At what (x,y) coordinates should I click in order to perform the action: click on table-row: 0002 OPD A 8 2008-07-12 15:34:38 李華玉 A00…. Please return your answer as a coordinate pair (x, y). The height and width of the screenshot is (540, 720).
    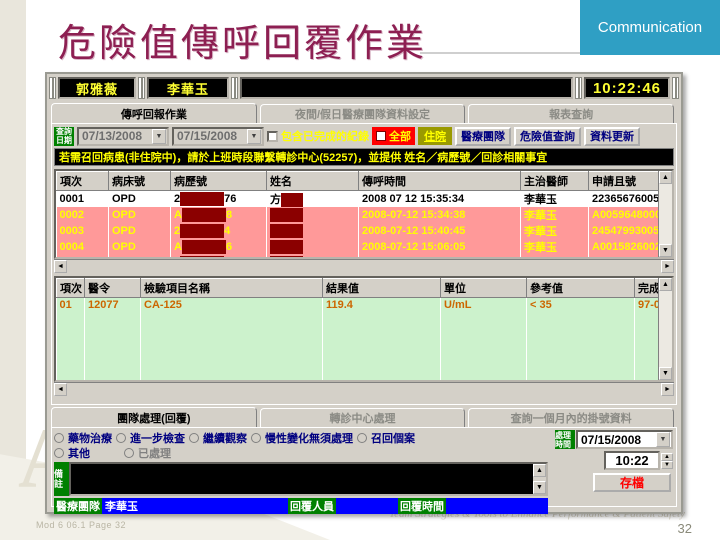
    Looking at the image, I should click on (364, 215).